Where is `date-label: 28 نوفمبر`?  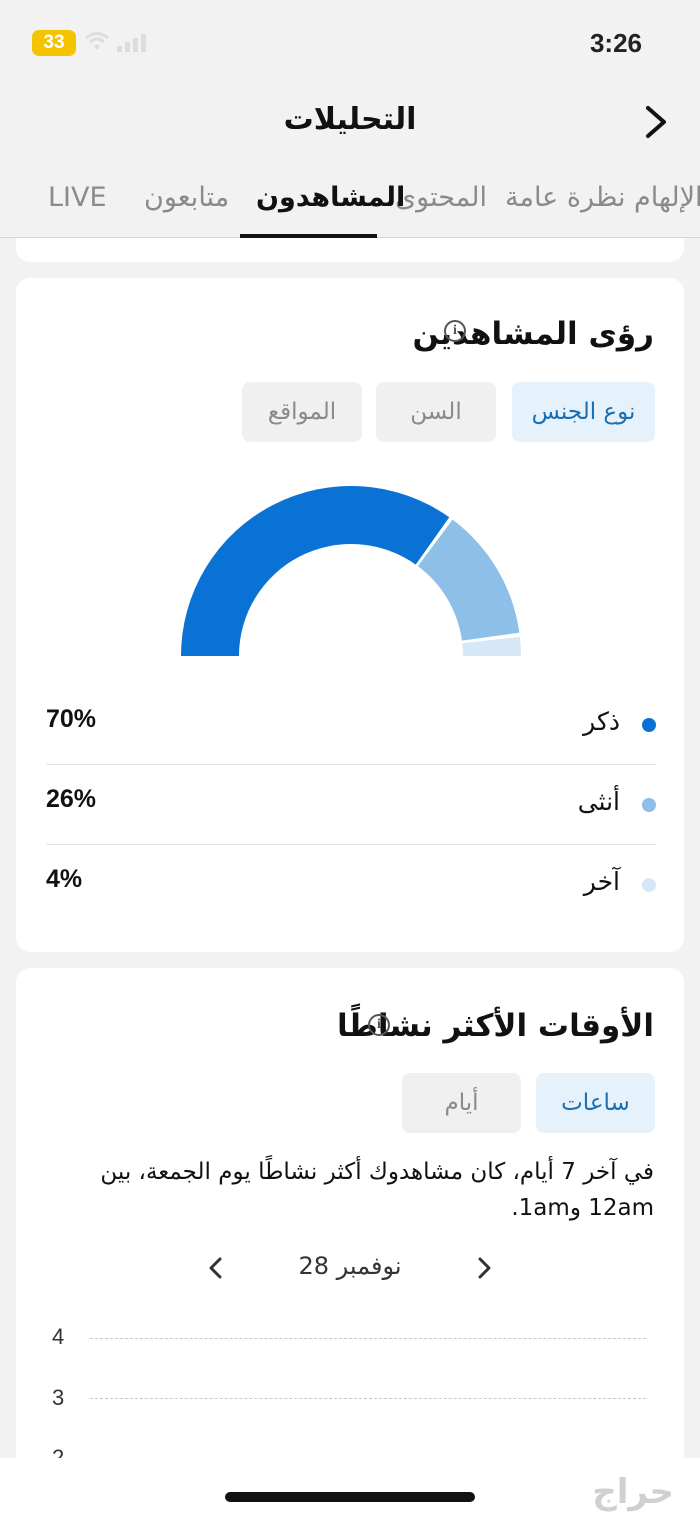
date-label: 28 نوفمبر is located at coordinates (350, 1266).